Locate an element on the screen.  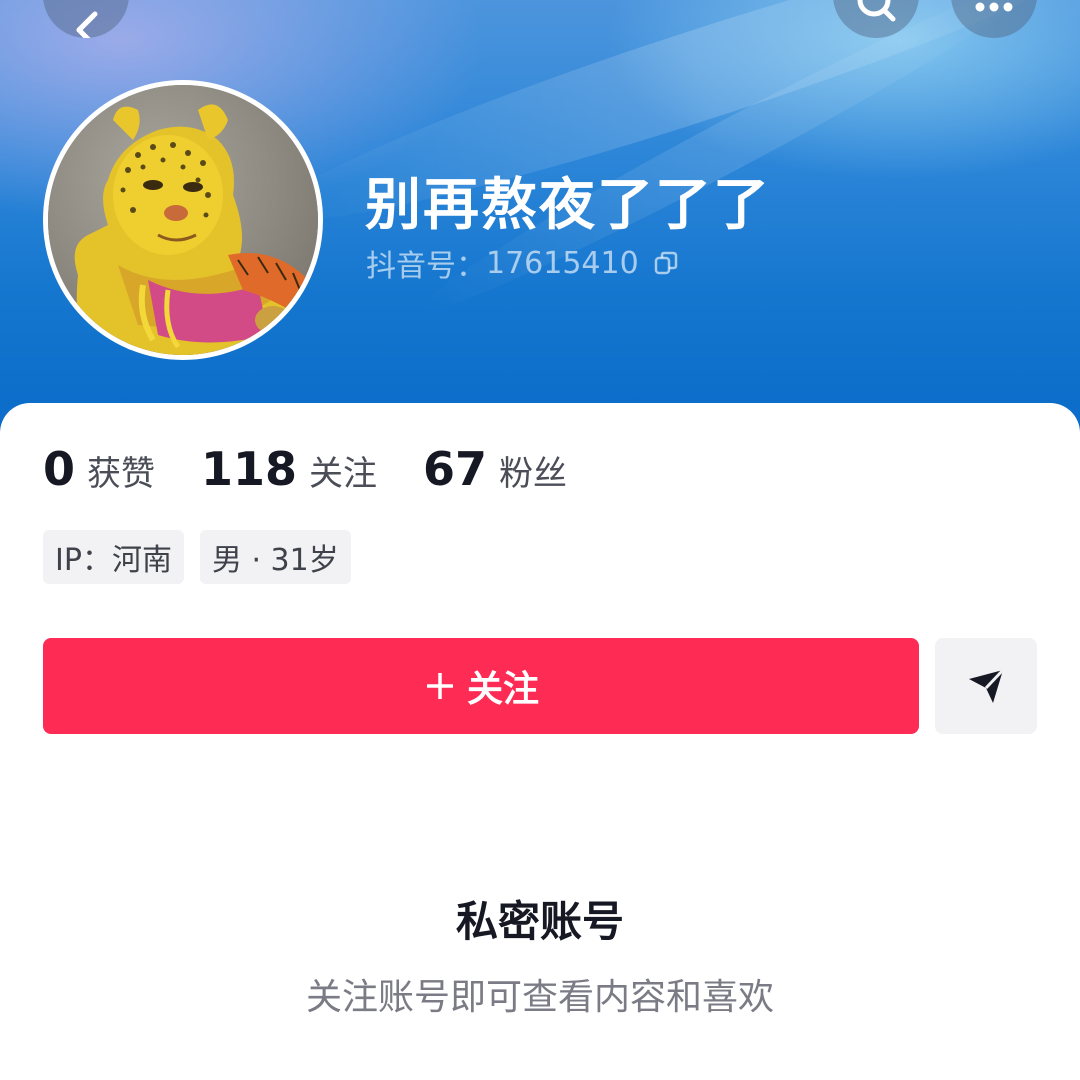
gender-age-tag: 男 · 31岁 is located at coordinates (275, 557).